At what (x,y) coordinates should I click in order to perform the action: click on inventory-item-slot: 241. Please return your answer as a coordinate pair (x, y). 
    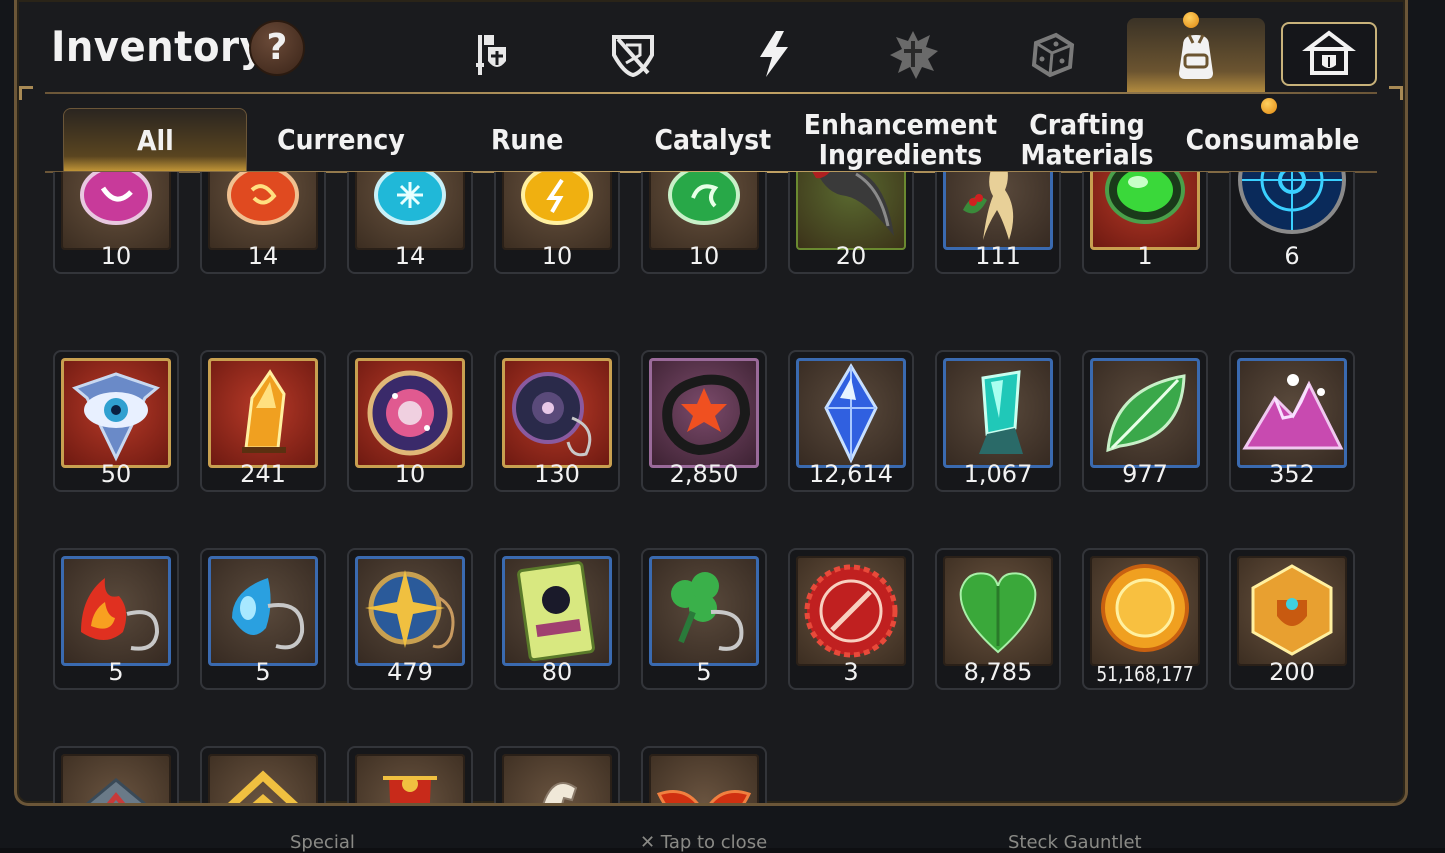
    Looking at the image, I should click on (263, 421).